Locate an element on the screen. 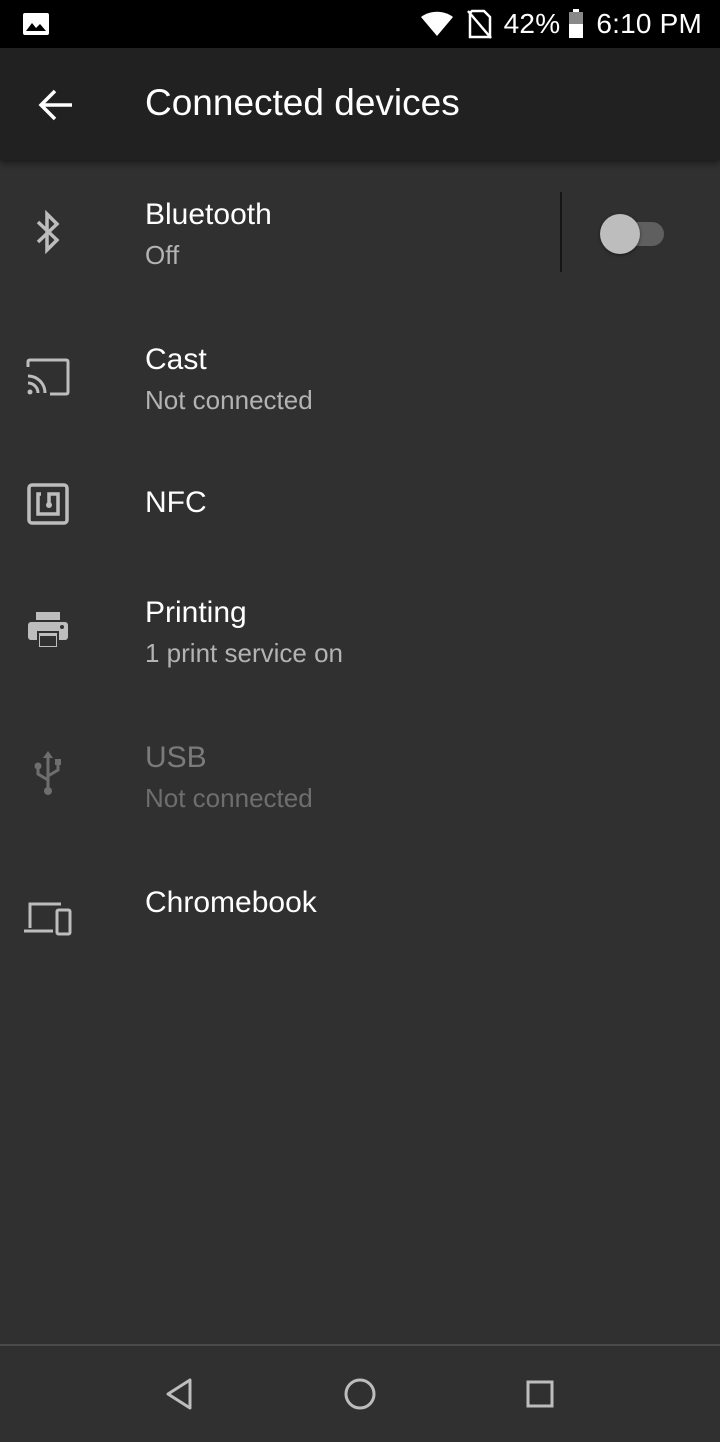 This screenshot has width=720, height=1442. arrow-back-icon is located at coordinates (55, 105).